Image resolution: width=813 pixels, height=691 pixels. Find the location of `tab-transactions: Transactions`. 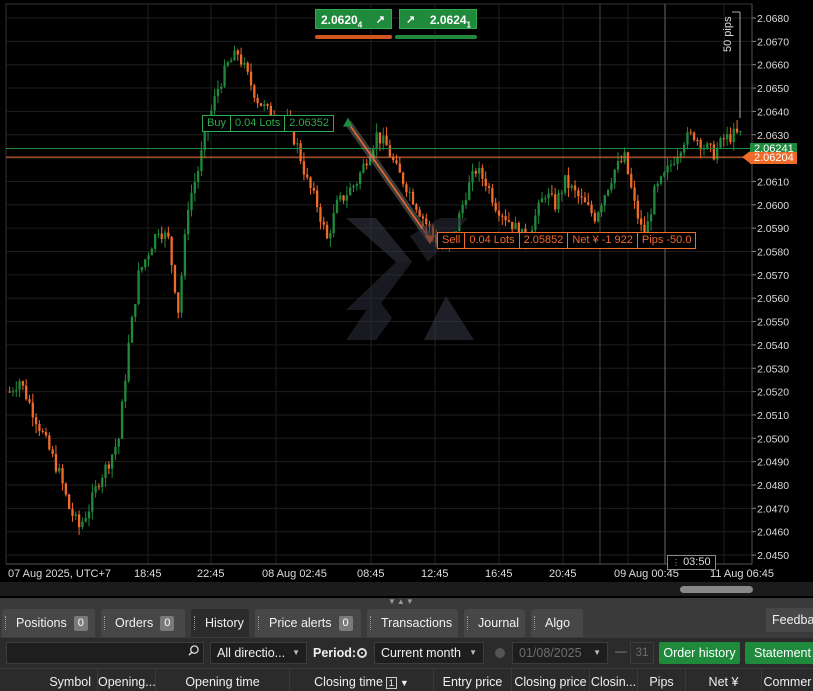

tab-transactions: Transactions is located at coordinates (412, 623).